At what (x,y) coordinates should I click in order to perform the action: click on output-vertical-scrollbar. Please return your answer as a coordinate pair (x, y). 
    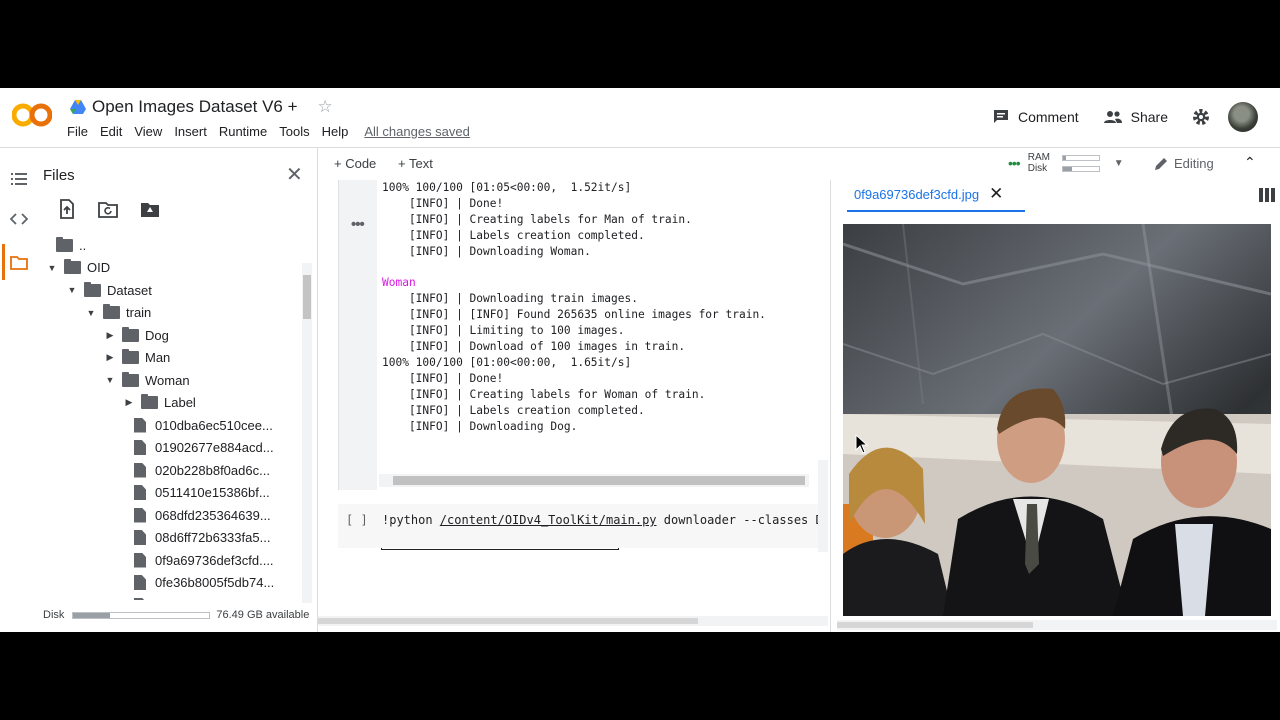
    Looking at the image, I should click on (823, 506).